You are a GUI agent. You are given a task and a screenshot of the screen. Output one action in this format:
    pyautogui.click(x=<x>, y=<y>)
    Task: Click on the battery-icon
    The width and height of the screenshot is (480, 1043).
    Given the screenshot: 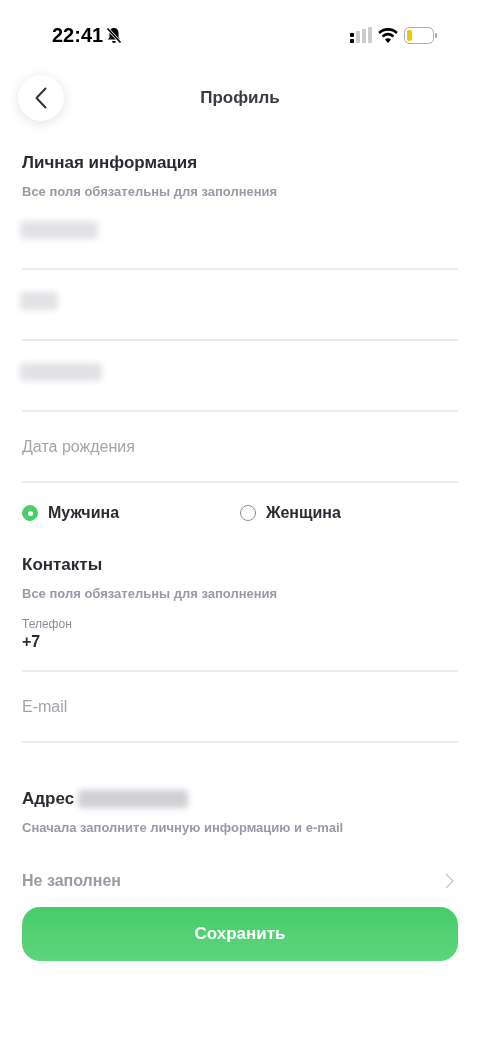 What is the action you would take?
    pyautogui.click(x=421, y=35)
    